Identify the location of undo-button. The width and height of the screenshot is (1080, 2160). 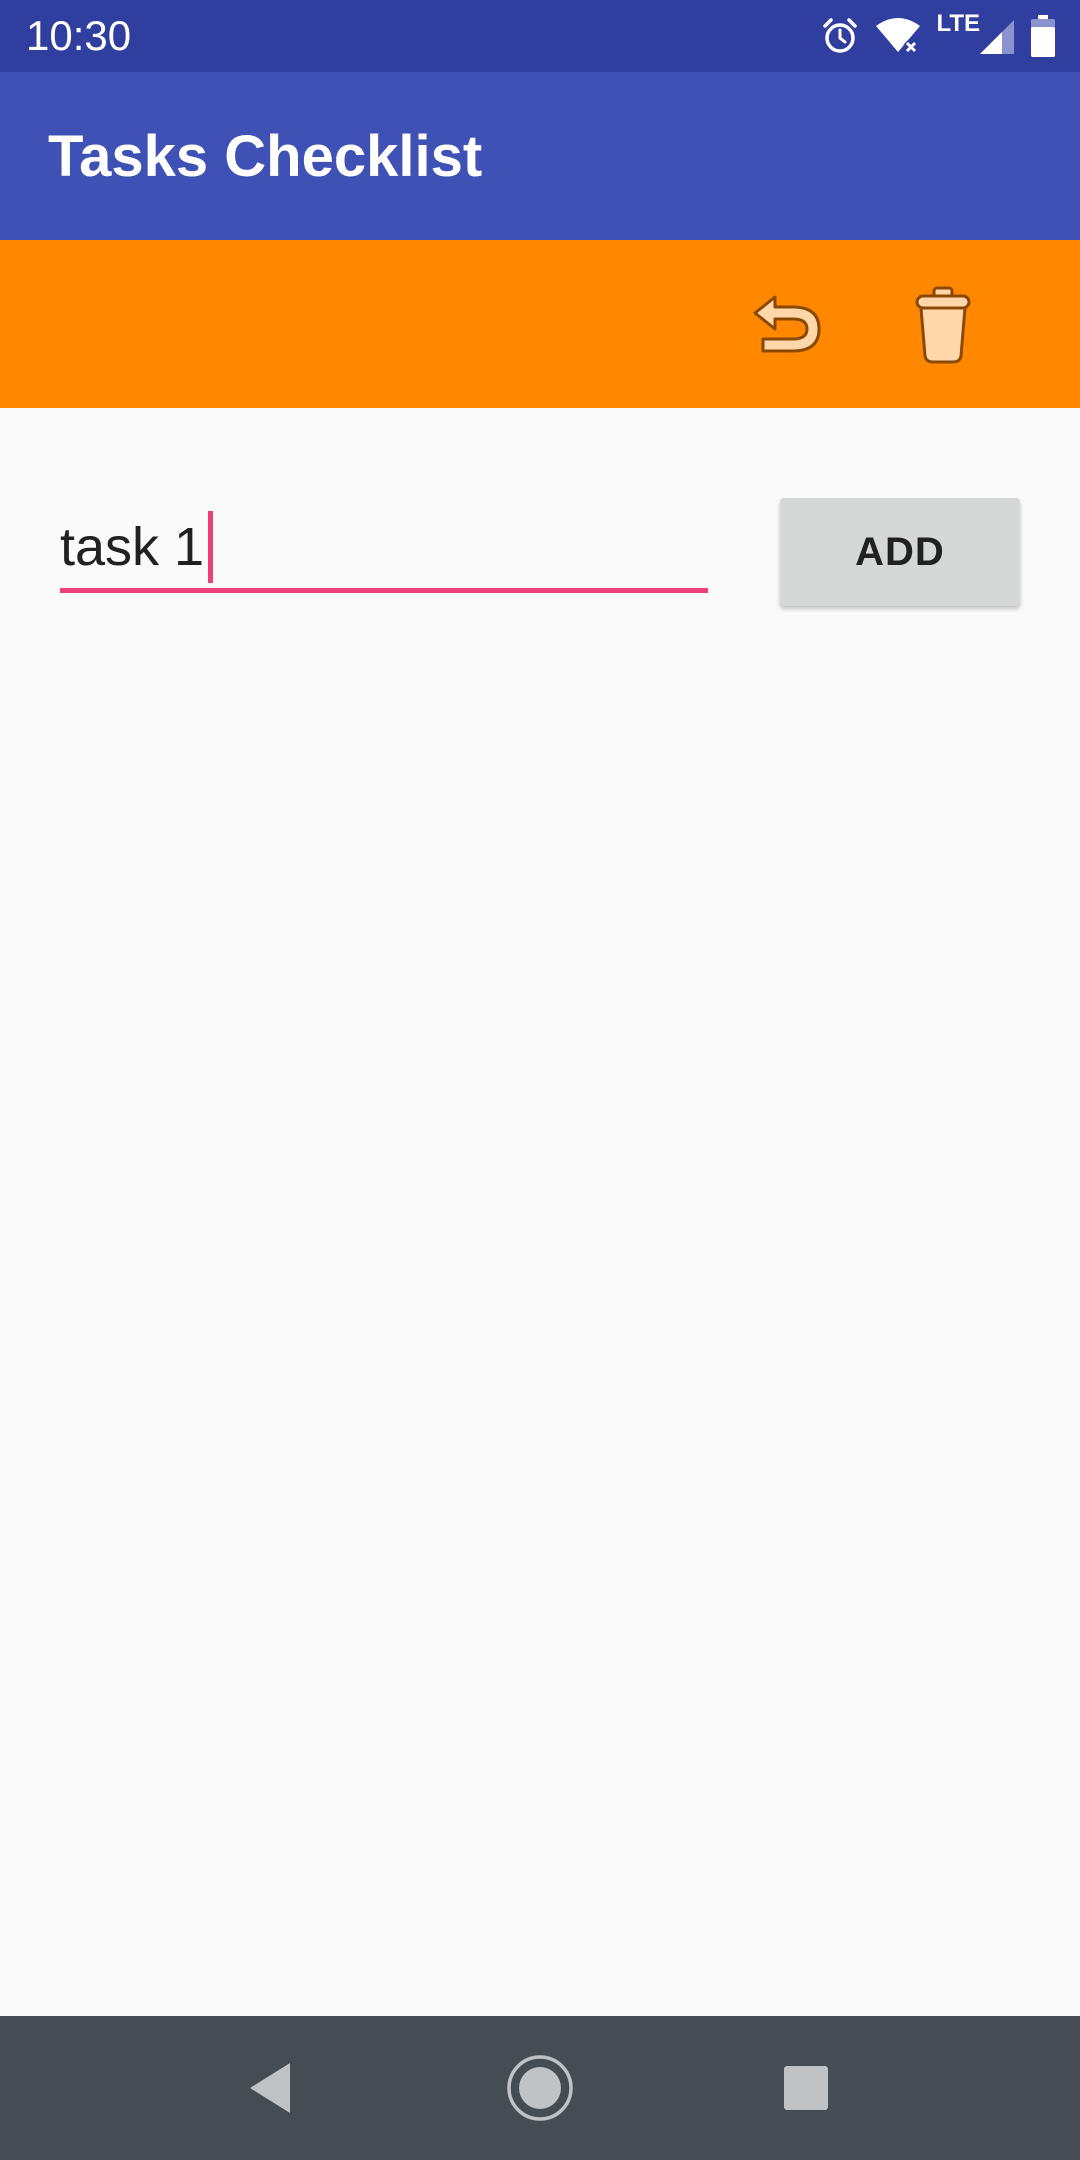
(787, 325).